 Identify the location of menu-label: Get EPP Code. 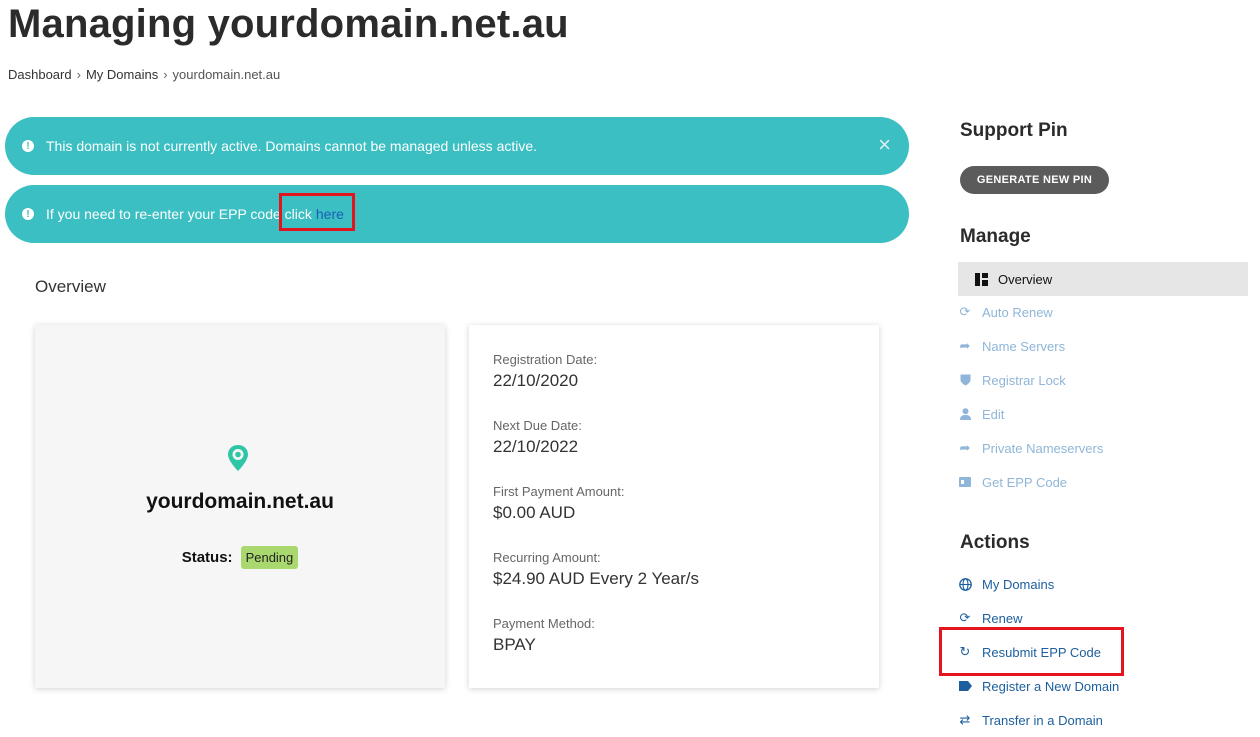
(1025, 482).